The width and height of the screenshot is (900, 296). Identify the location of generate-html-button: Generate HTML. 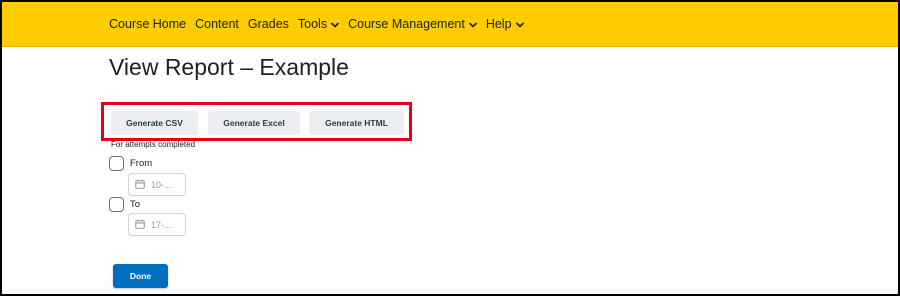
(356, 123).